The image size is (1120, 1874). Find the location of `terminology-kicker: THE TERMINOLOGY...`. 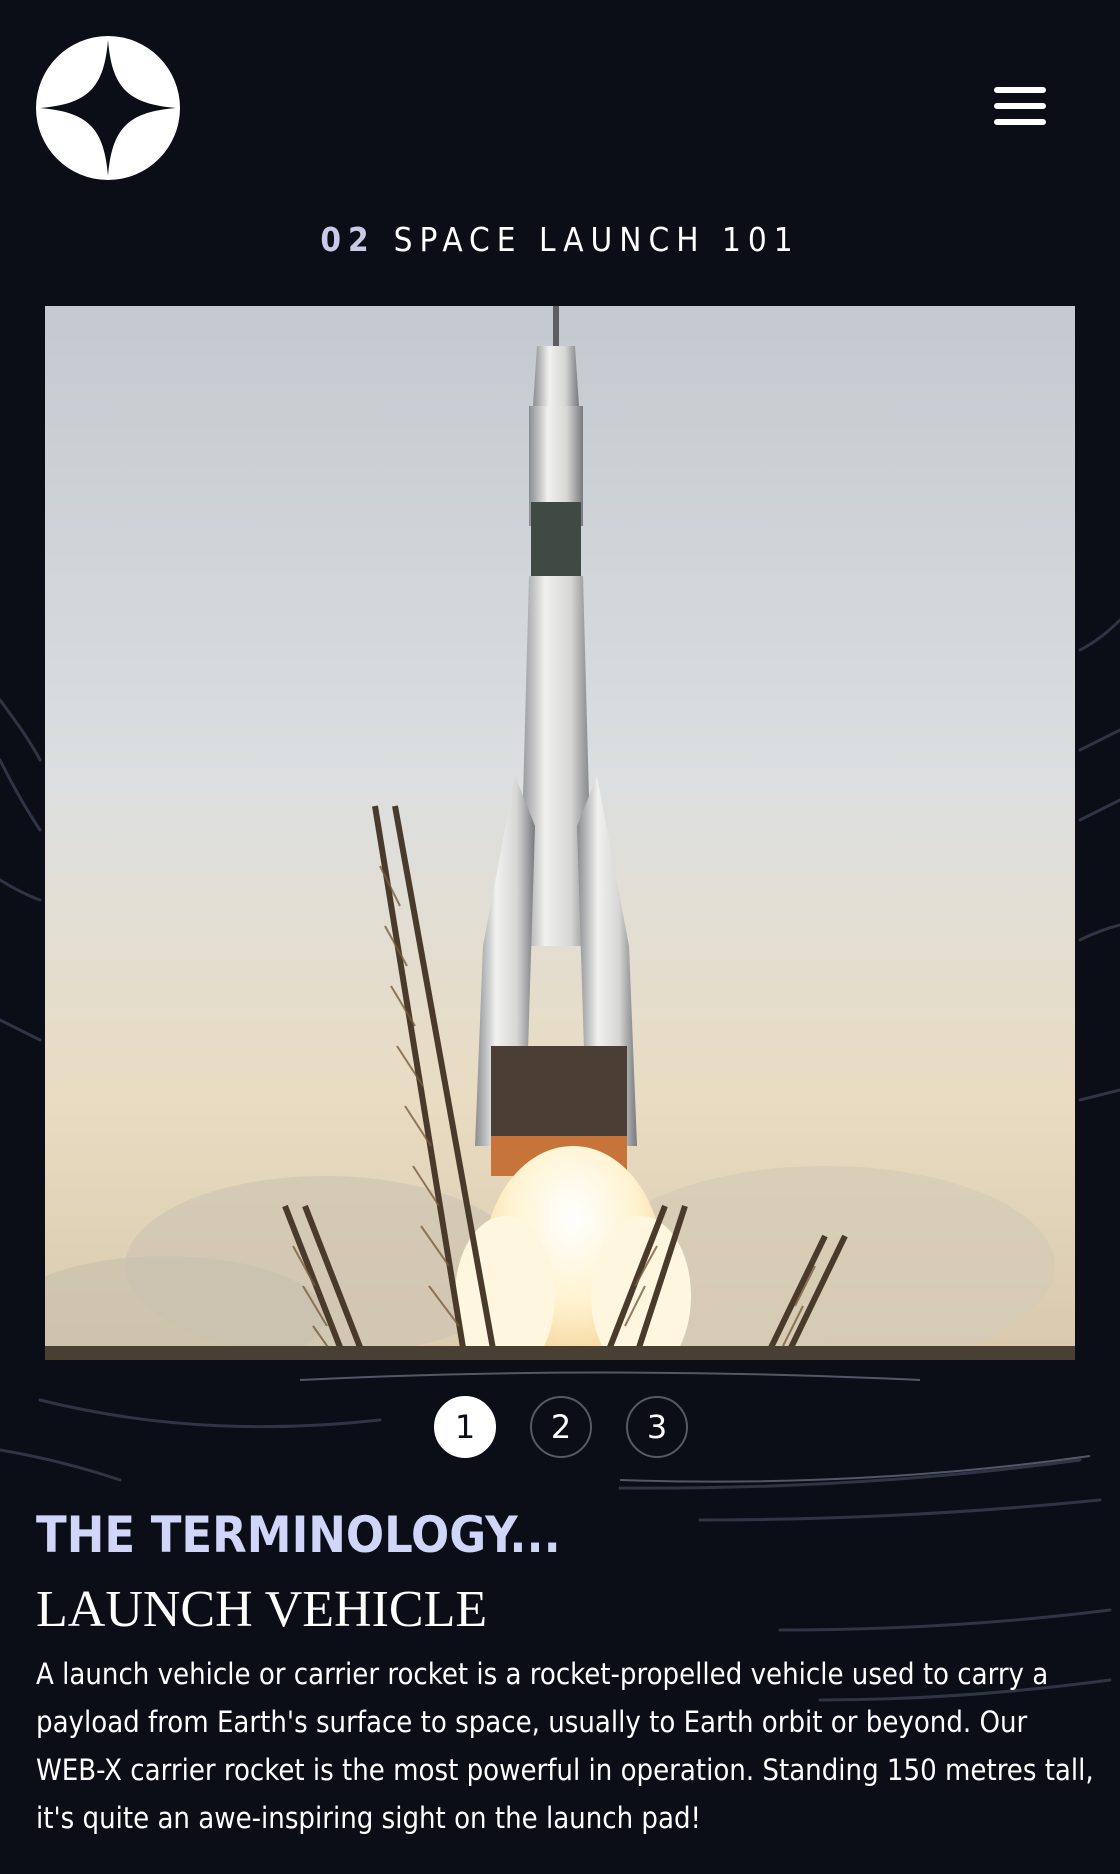

terminology-kicker: THE TERMINOLOGY... is located at coordinates (298, 1535).